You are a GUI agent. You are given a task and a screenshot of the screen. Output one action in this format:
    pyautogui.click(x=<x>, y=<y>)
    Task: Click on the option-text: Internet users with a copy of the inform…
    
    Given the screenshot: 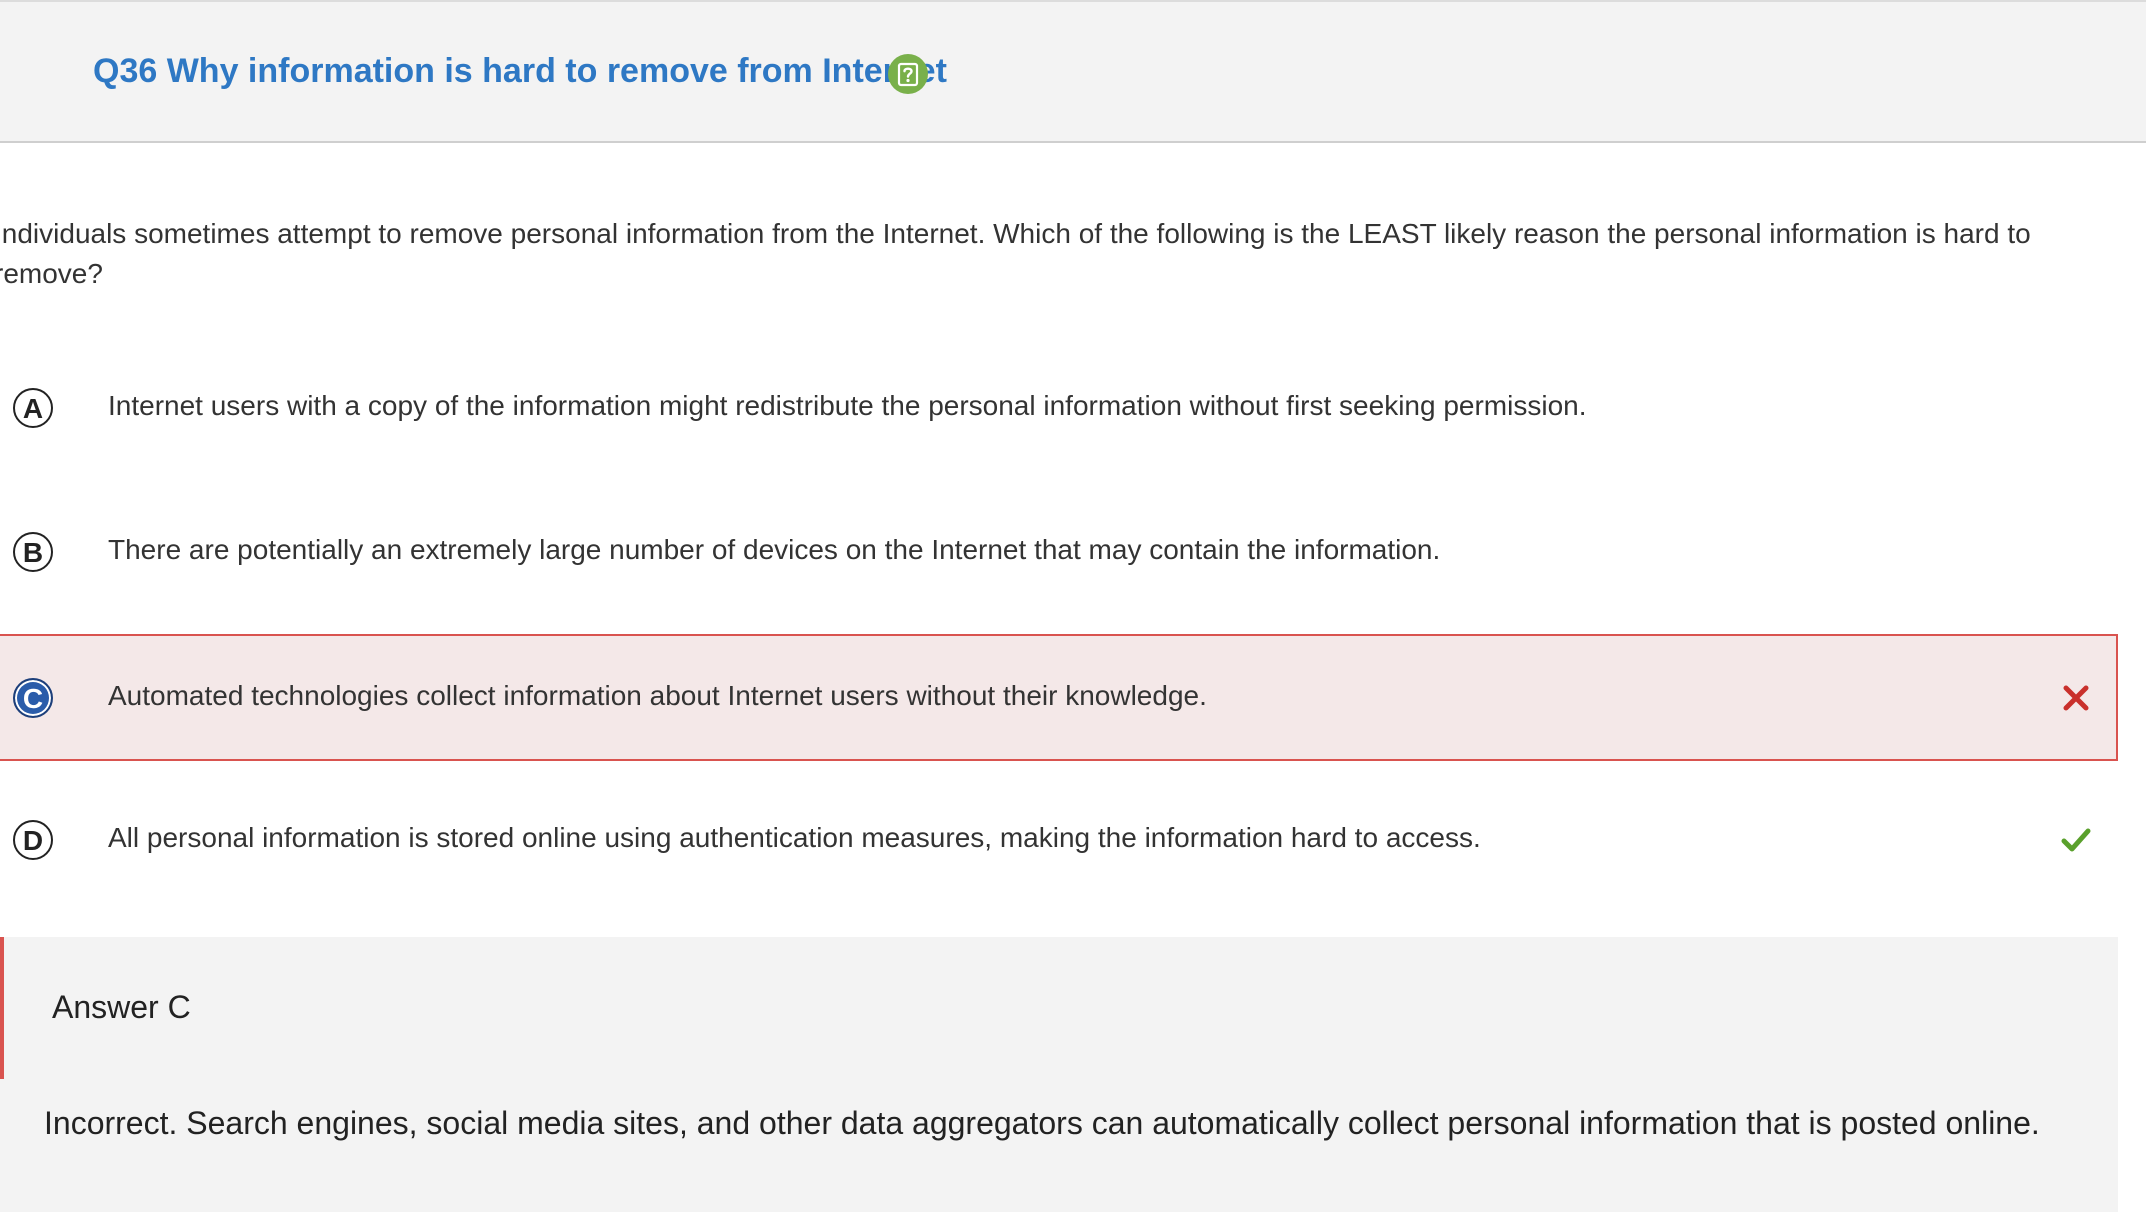 What is the action you would take?
    pyautogui.click(x=847, y=405)
    